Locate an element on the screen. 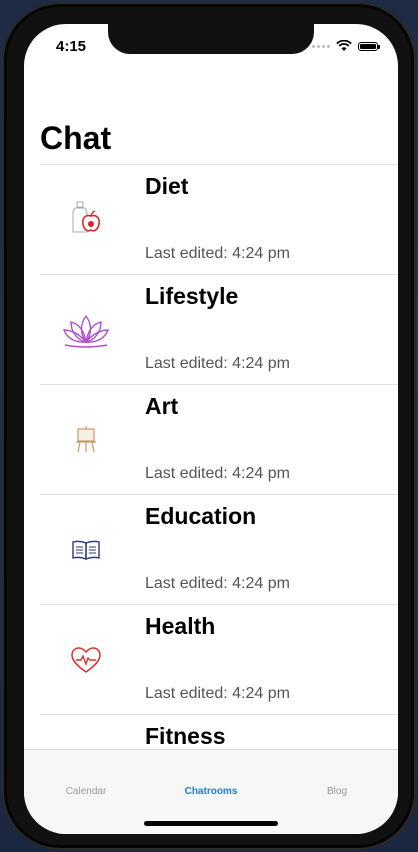 The image size is (418, 852). room-title: Lifestyle is located at coordinates (192, 296).